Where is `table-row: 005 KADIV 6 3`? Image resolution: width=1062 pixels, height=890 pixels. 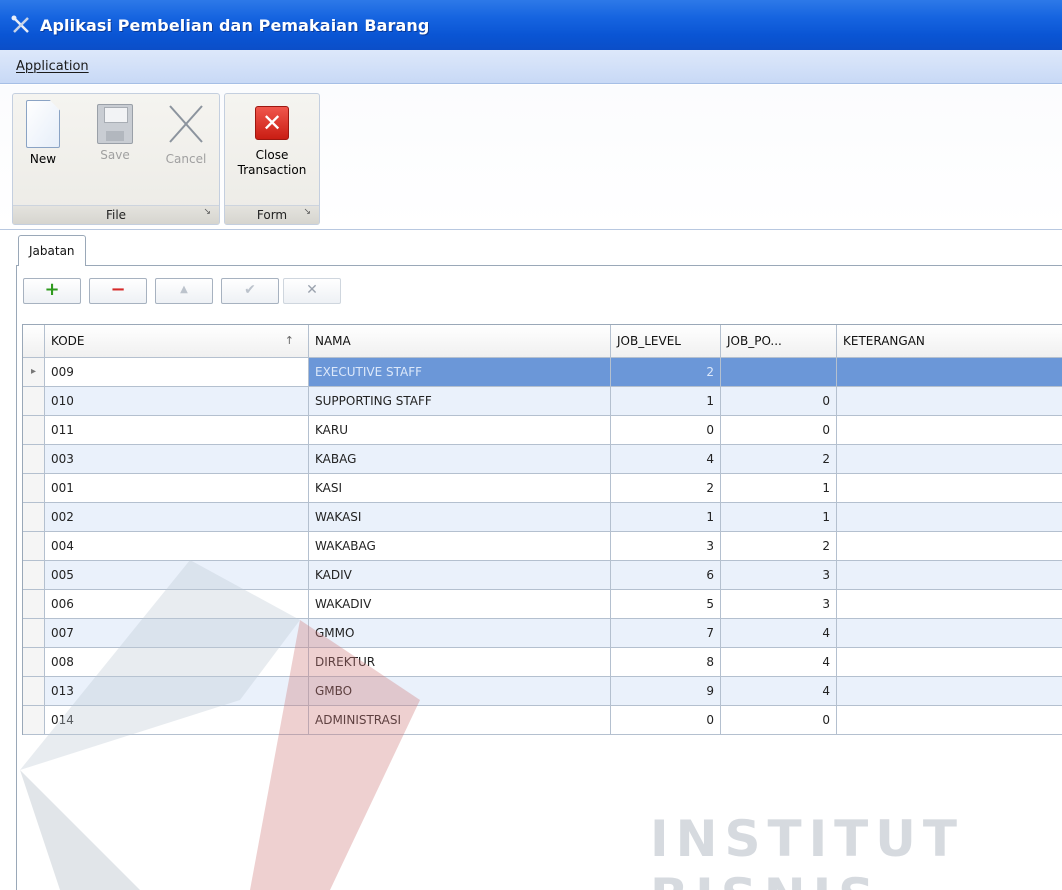 table-row: 005 KADIV 6 3 is located at coordinates (542, 575).